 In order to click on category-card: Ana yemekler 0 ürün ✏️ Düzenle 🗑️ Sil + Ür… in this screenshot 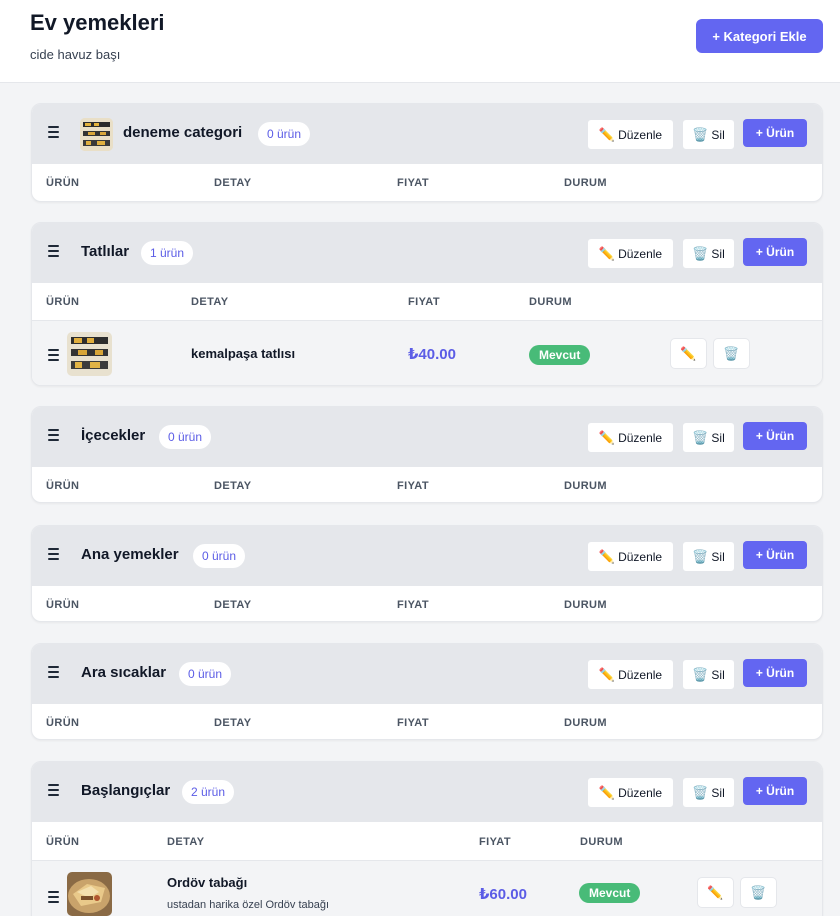, I will do `click(427, 573)`.